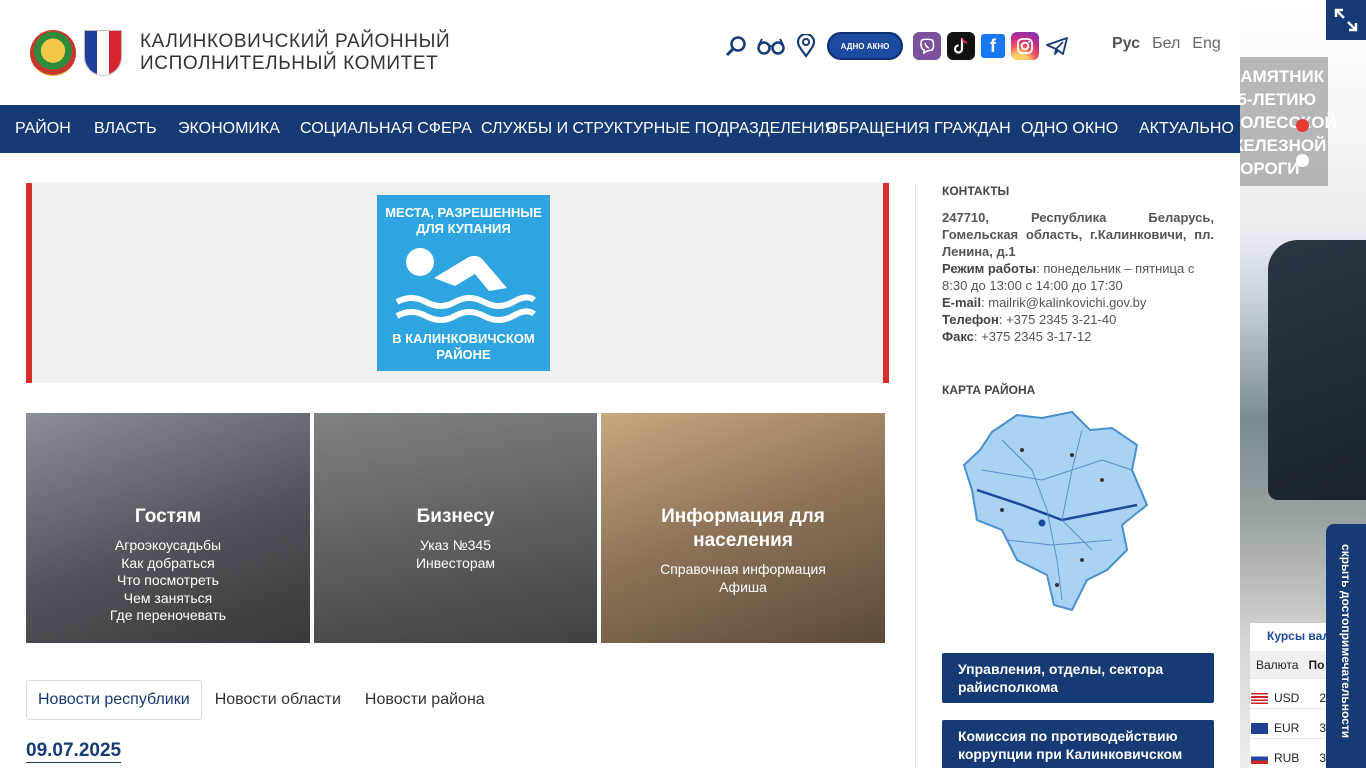 The width and height of the screenshot is (1366, 768). Describe the element at coordinates (1259, 728) in the screenshot. I see `eu-flag-icon` at that location.